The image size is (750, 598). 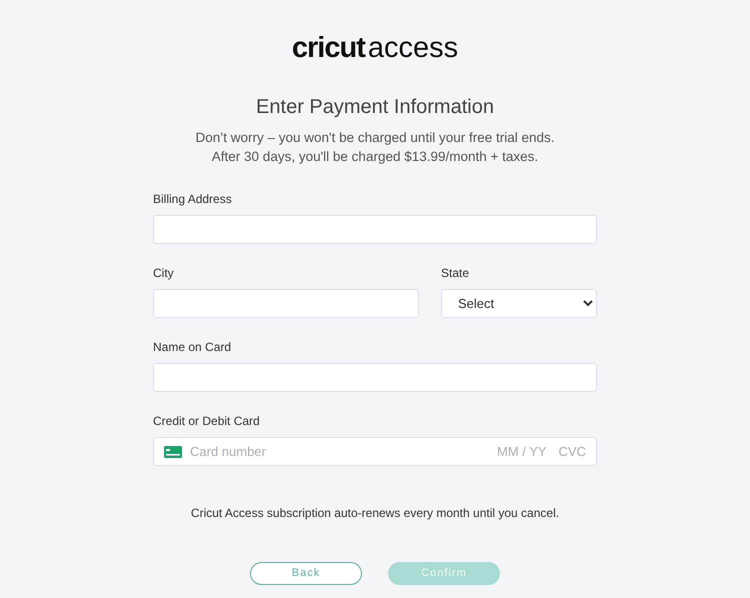 I want to click on cvc-placeholder: CVC, so click(x=572, y=451).